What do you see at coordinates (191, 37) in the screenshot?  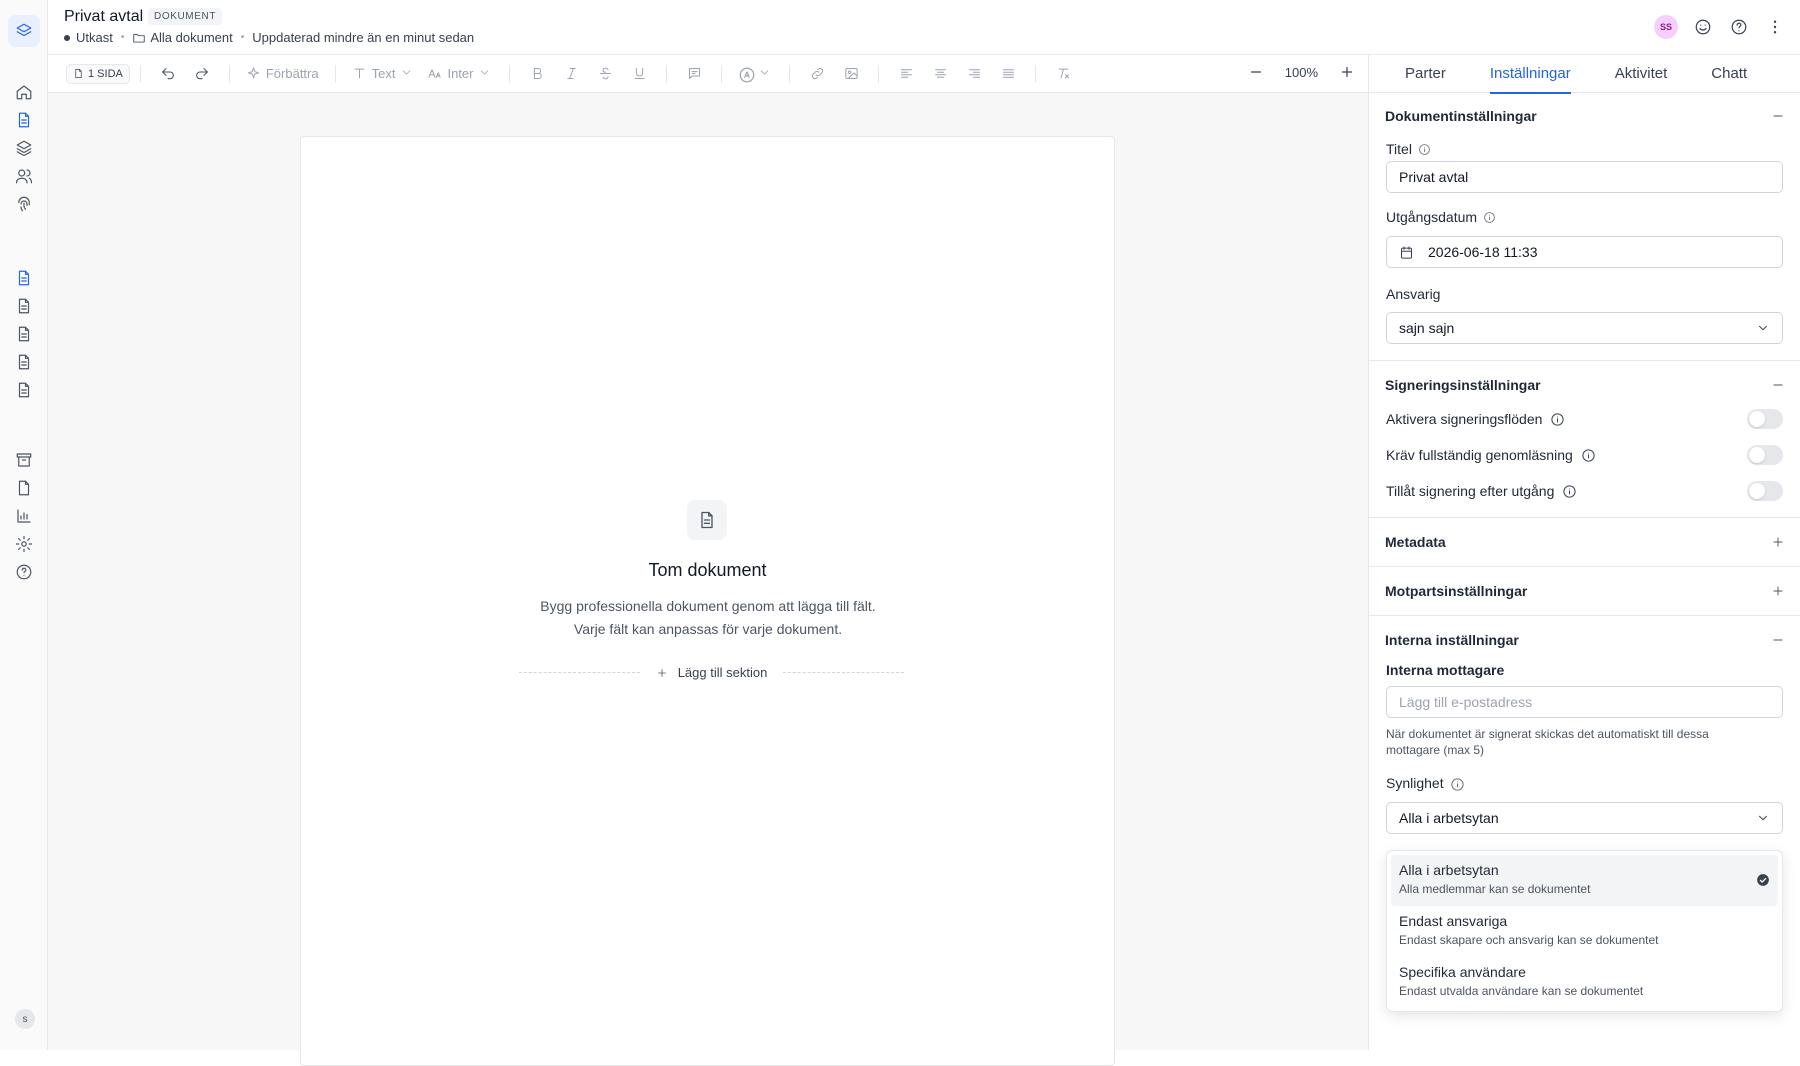 I see `folder-link: Alla dokument` at bounding box center [191, 37].